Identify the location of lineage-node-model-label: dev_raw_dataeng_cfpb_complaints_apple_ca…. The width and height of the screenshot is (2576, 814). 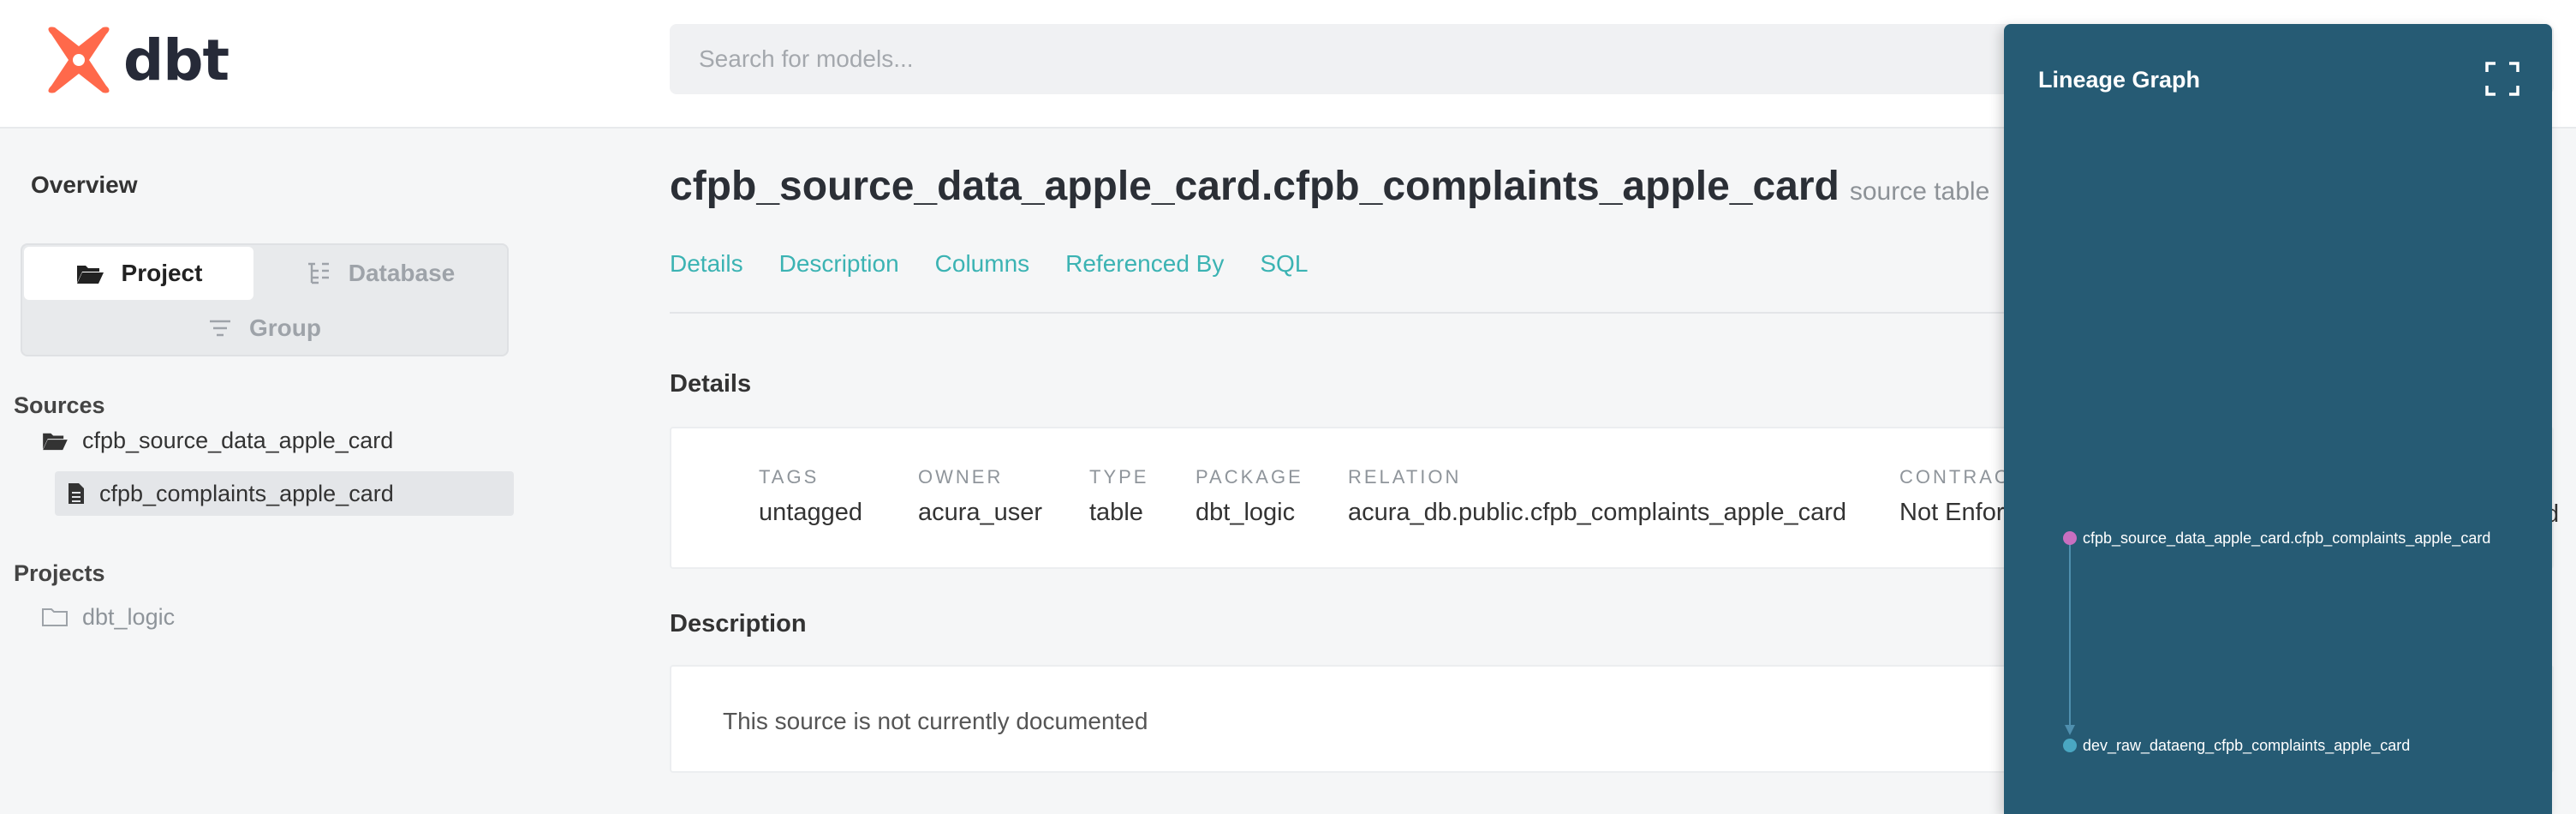
(2246, 746).